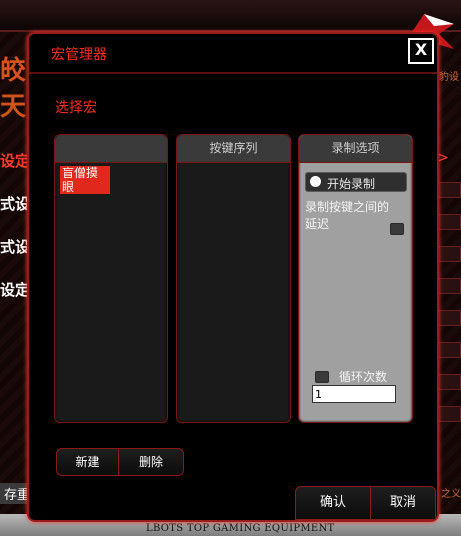  What do you see at coordinates (240, 528) in the screenshot?
I see `footer-text: LBOTS TOP GAMING EQUIPMENT` at bounding box center [240, 528].